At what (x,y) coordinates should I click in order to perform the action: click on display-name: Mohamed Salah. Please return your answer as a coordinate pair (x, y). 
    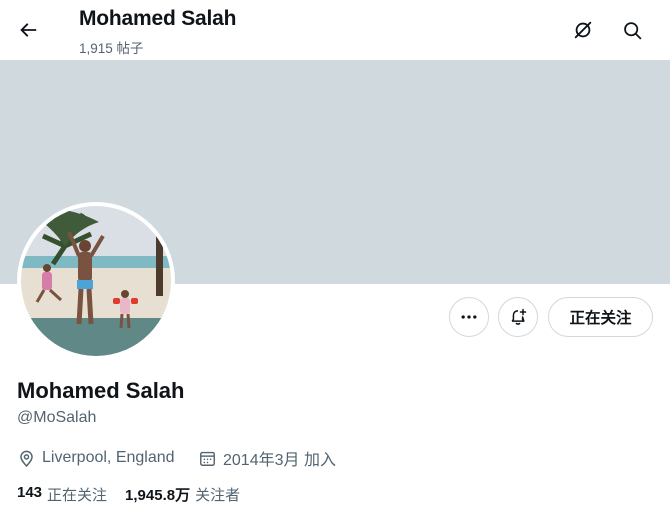
    Looking at the image, I should click on (101, 390).